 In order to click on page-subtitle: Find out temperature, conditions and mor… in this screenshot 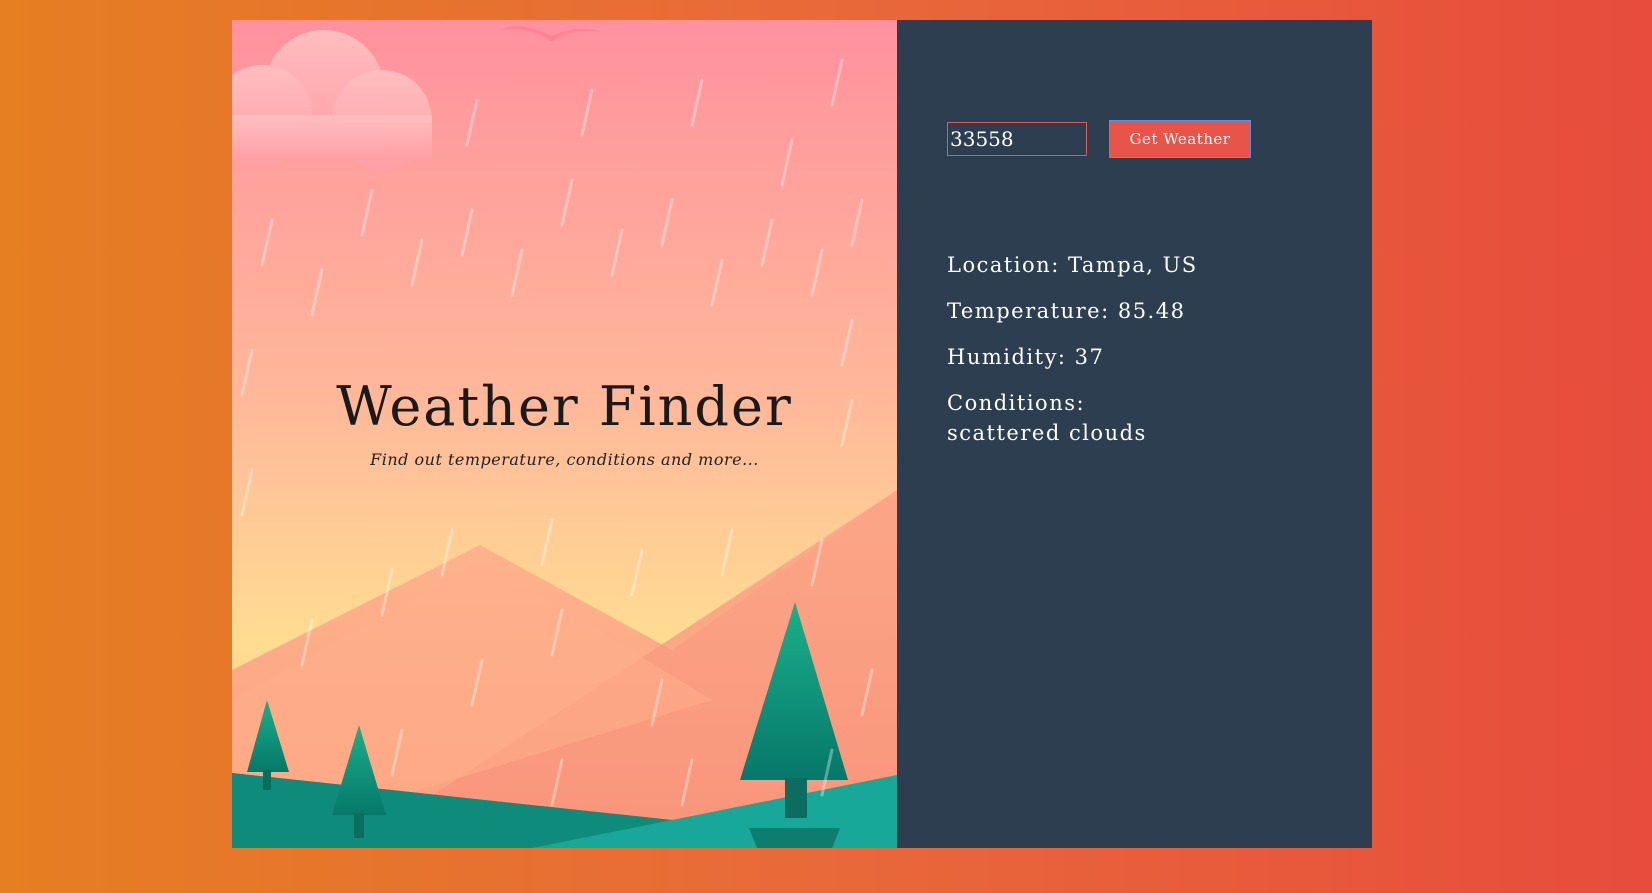, I will do `click(564, 459)`.